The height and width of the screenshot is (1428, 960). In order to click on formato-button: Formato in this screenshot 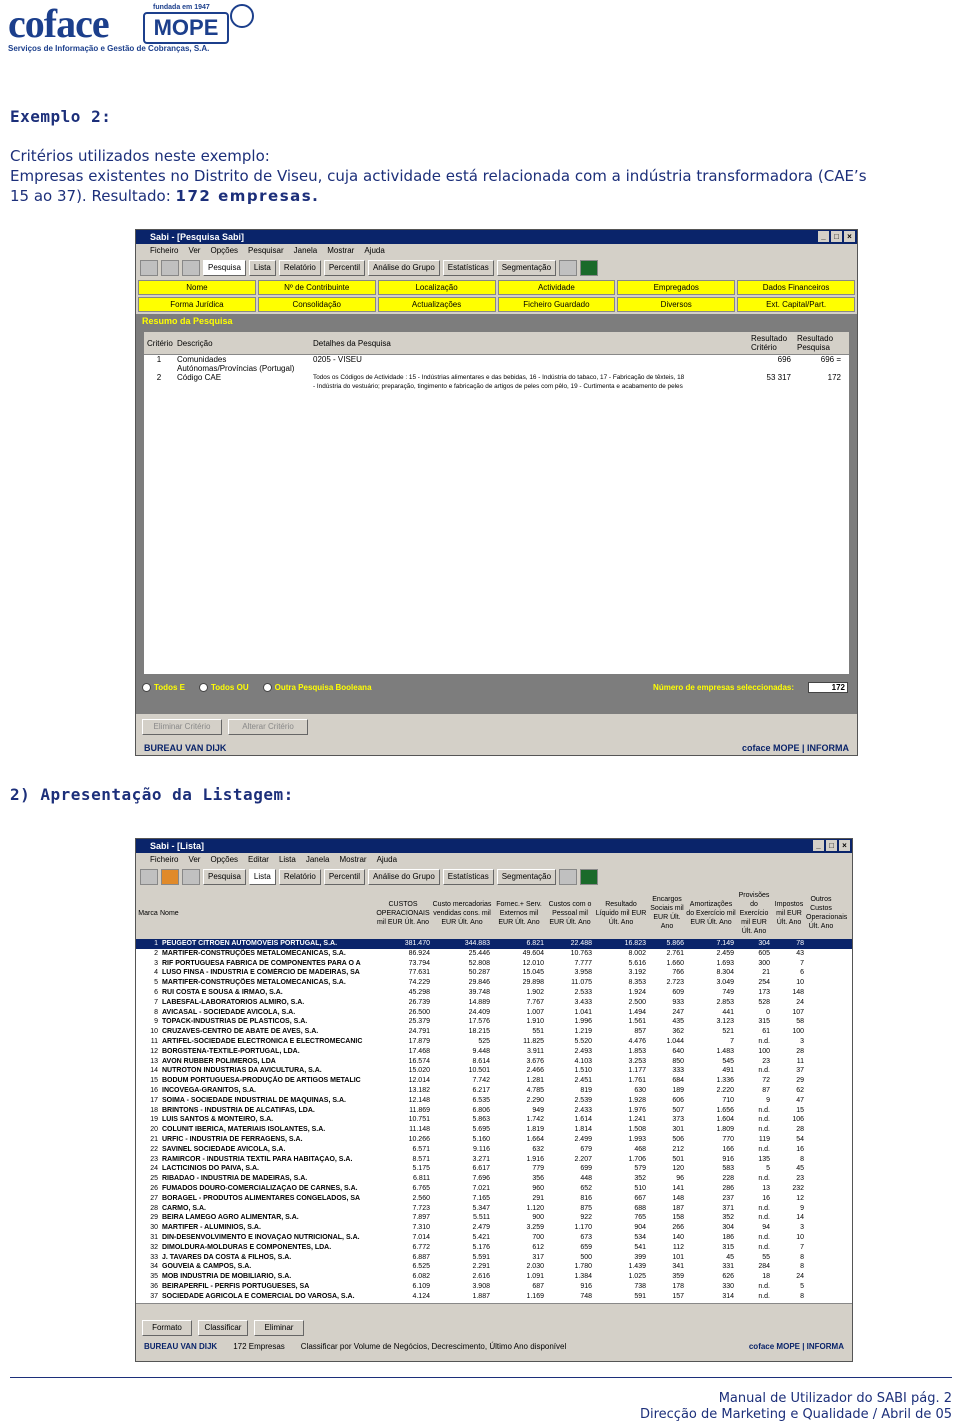, I will do `click(167, 1328)`.